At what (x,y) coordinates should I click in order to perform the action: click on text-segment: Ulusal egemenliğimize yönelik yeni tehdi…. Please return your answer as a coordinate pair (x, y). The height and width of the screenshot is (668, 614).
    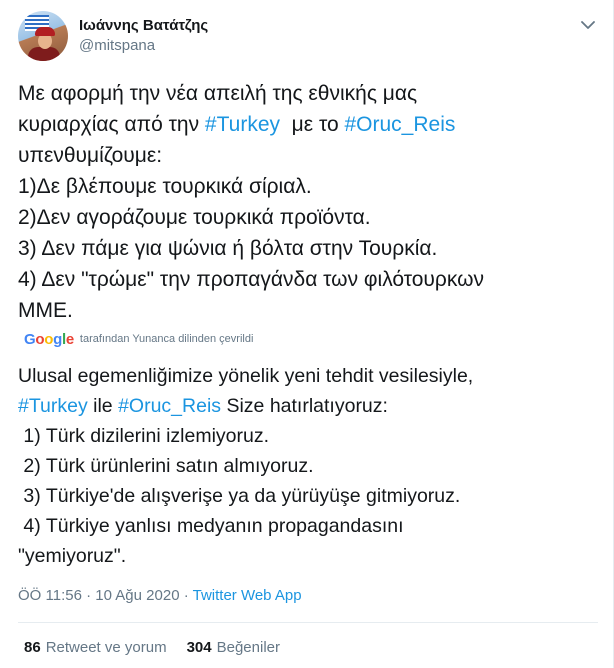
    Looking at the image, I should click on (246, 376).